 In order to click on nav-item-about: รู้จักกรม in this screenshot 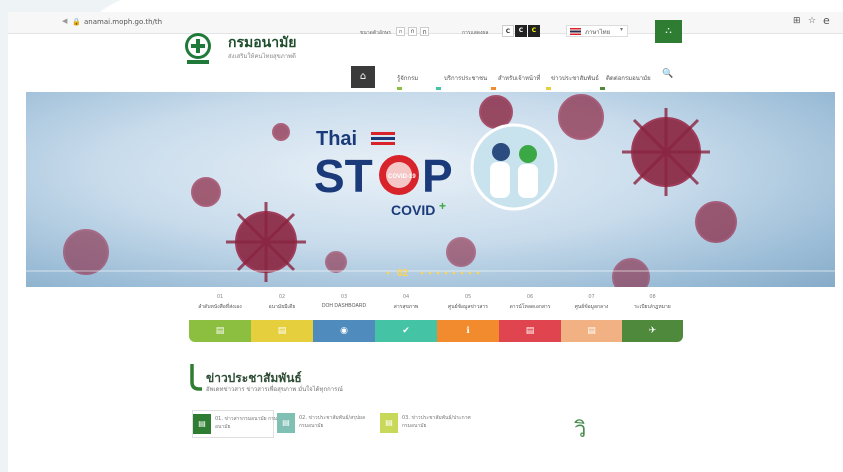, I will do `click(407, 78)`.